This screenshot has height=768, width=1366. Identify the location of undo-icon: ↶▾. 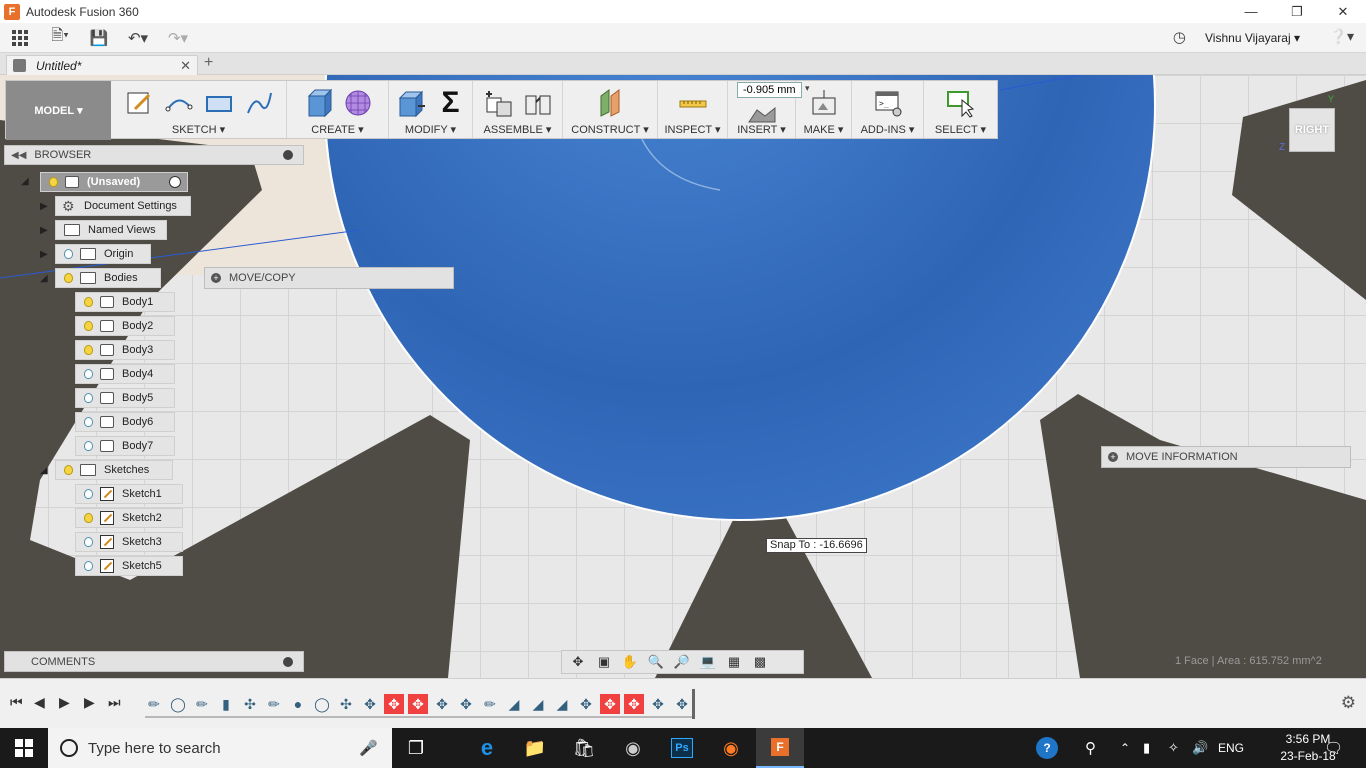
(138, 38).